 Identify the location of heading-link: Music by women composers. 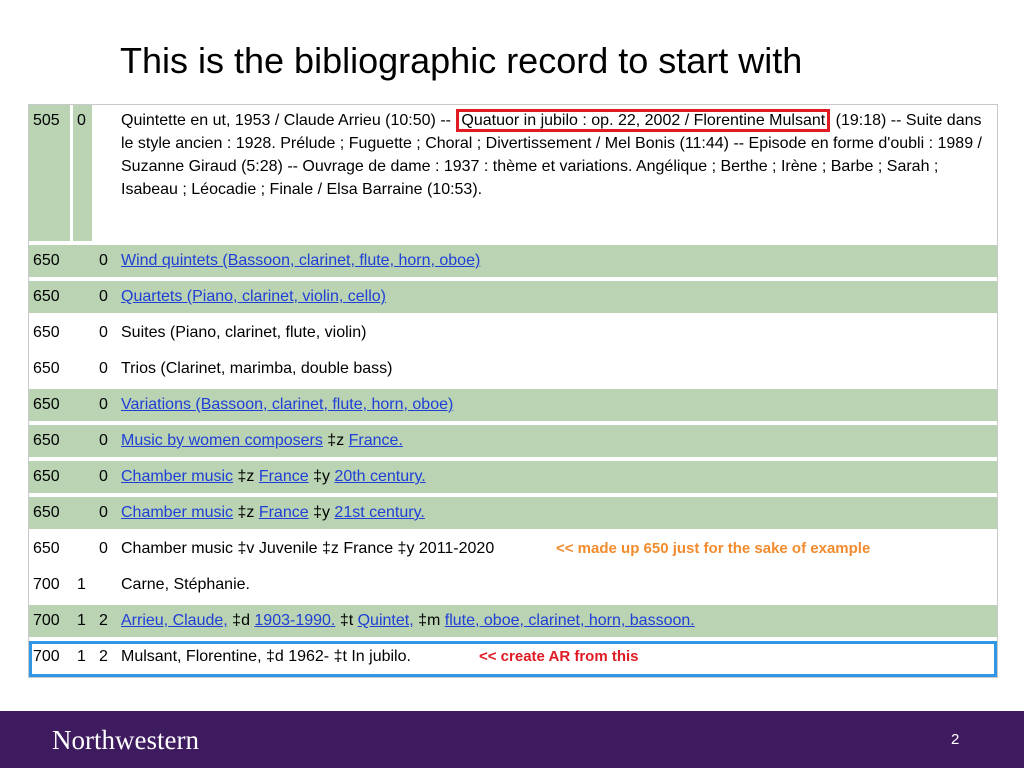
(222, 440).